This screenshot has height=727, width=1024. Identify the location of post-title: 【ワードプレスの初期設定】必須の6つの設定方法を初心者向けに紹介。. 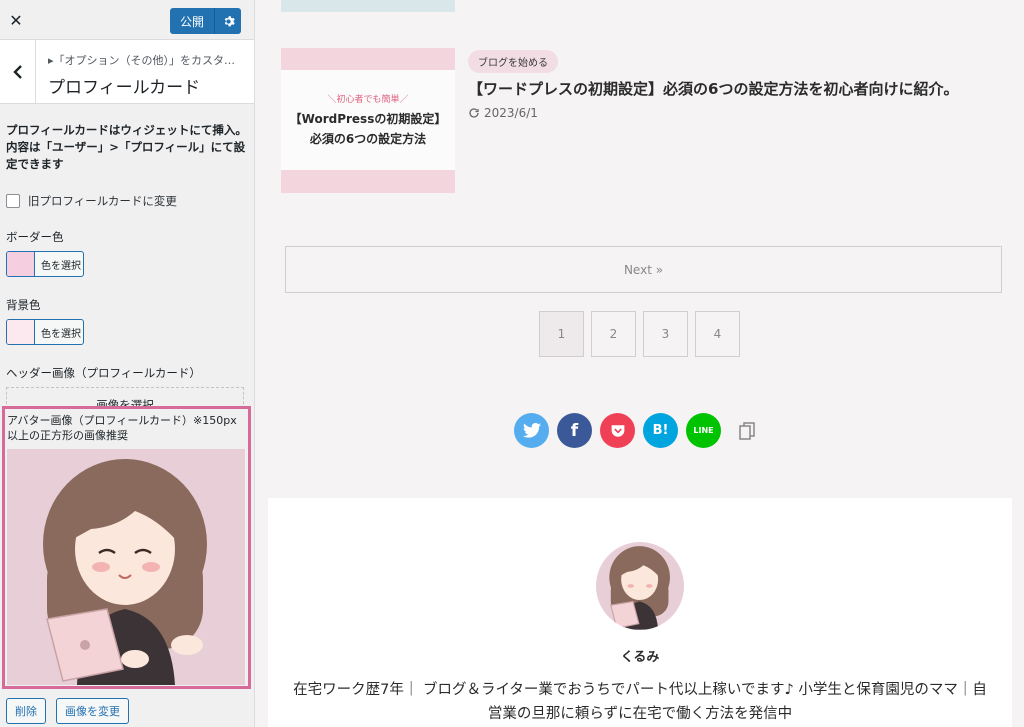
(713, 88).